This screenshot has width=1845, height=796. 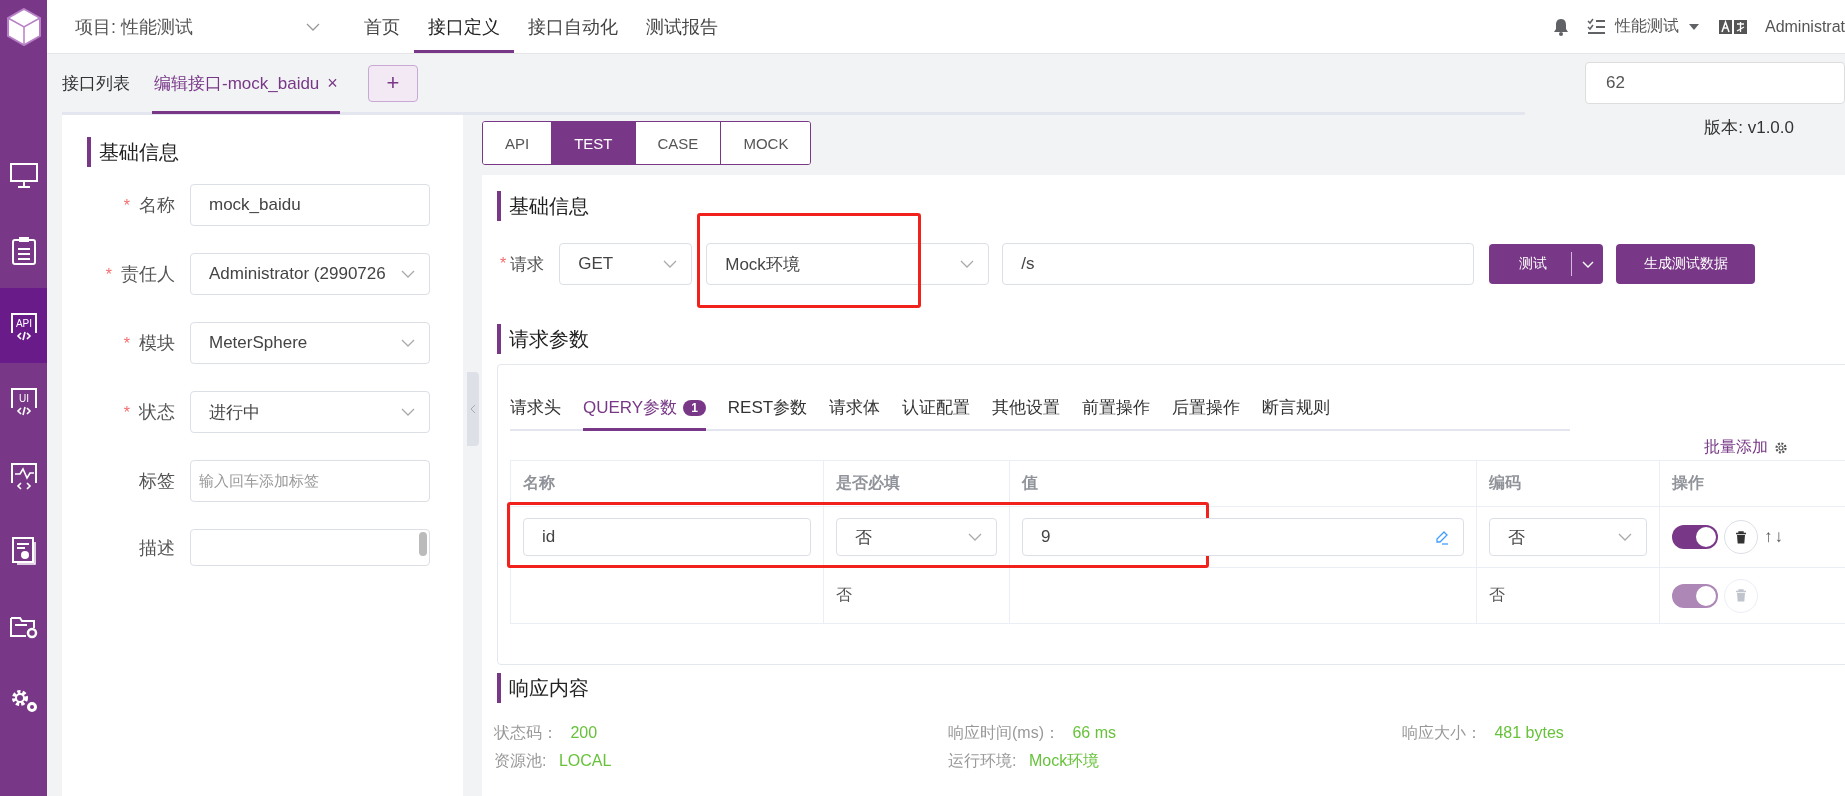 What do you see at coordinates (626, 264) in the screenshot?
I see `method-select: GET` at bounding box center [626, 264].